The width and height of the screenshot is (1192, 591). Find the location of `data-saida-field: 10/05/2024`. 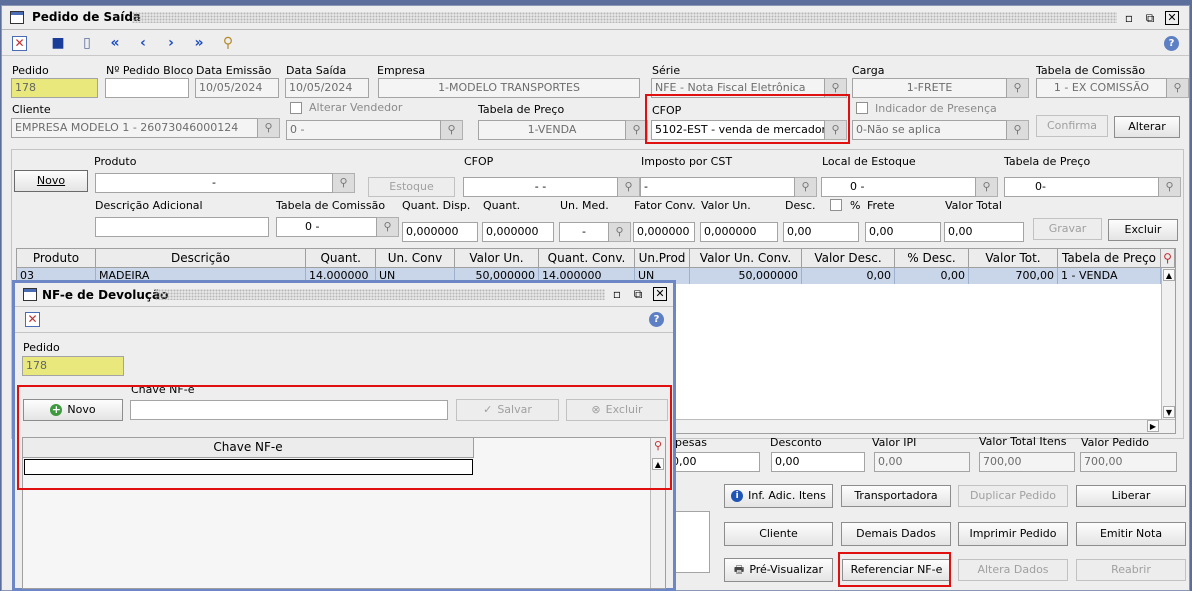

data-saida-field: 10/05/2024 is located at coordinates (327, 88).